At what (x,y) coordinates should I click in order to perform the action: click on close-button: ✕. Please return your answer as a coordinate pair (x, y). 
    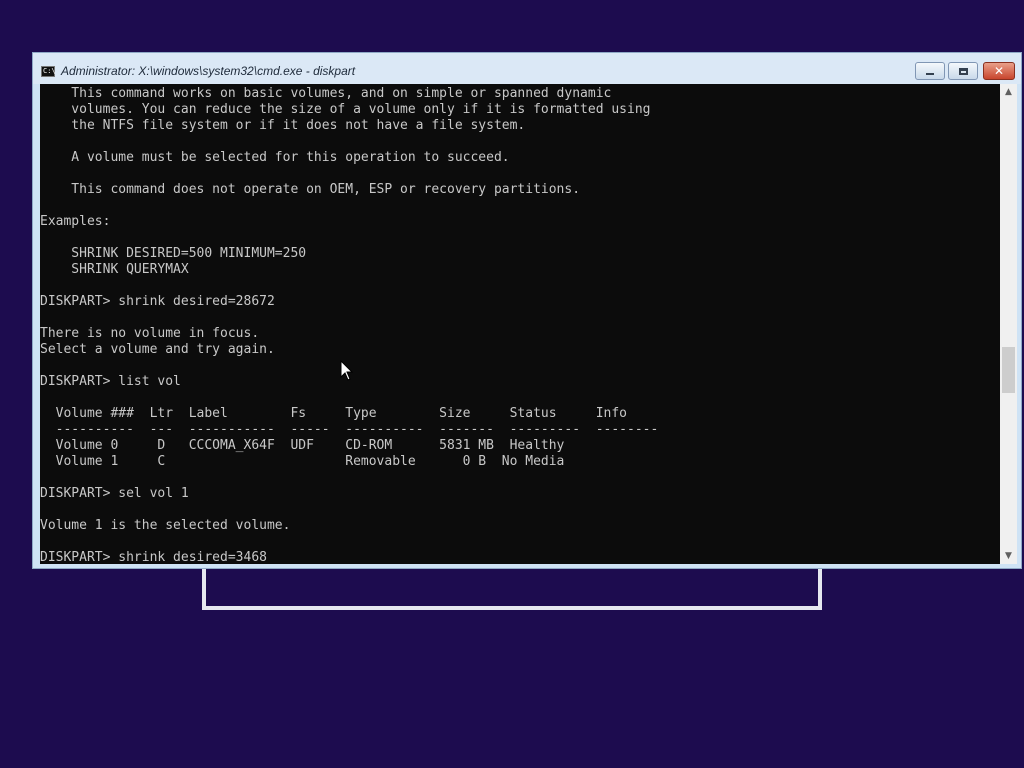
    Looking at the image, I should click on (999, 71).